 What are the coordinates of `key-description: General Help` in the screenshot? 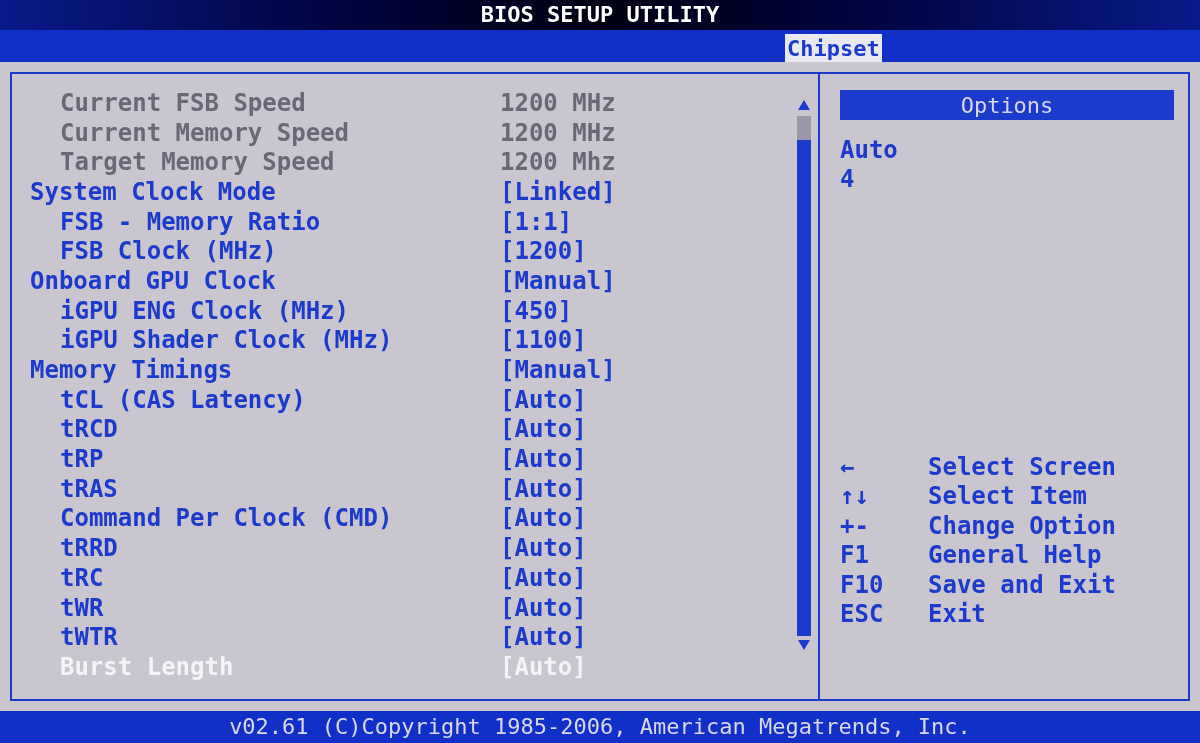 It's located at (1015, 555).